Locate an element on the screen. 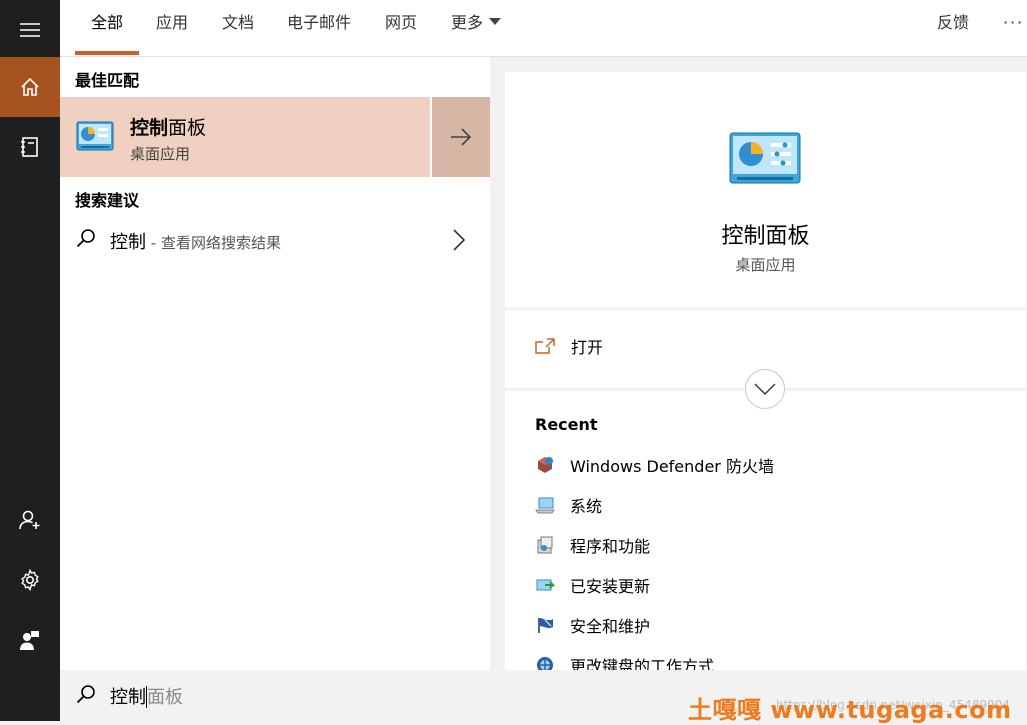  search-suggestions-heading: 搜索建议 is located at coordinates (107, 200).